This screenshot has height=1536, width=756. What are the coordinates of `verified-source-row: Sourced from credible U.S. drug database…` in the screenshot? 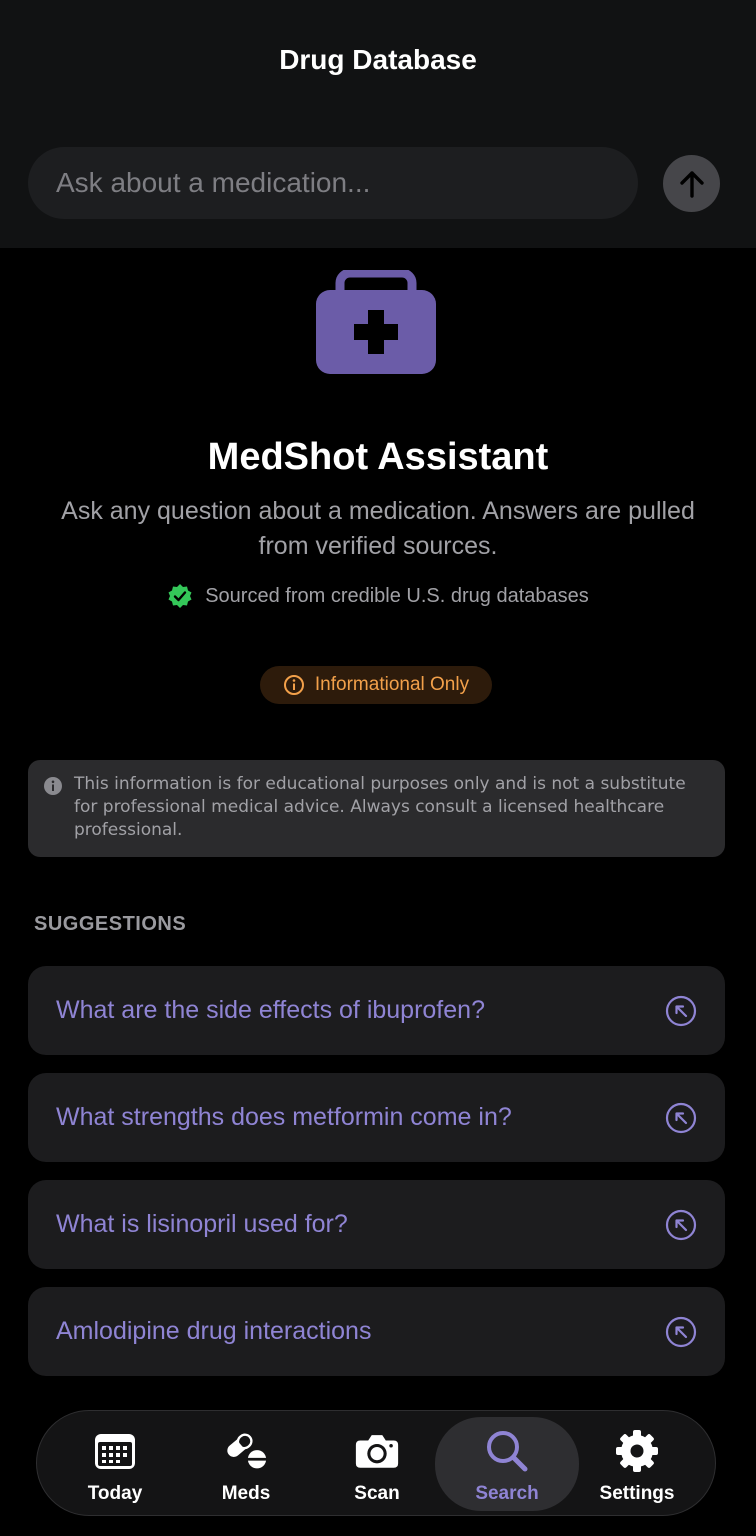 It's located at (378, 596).